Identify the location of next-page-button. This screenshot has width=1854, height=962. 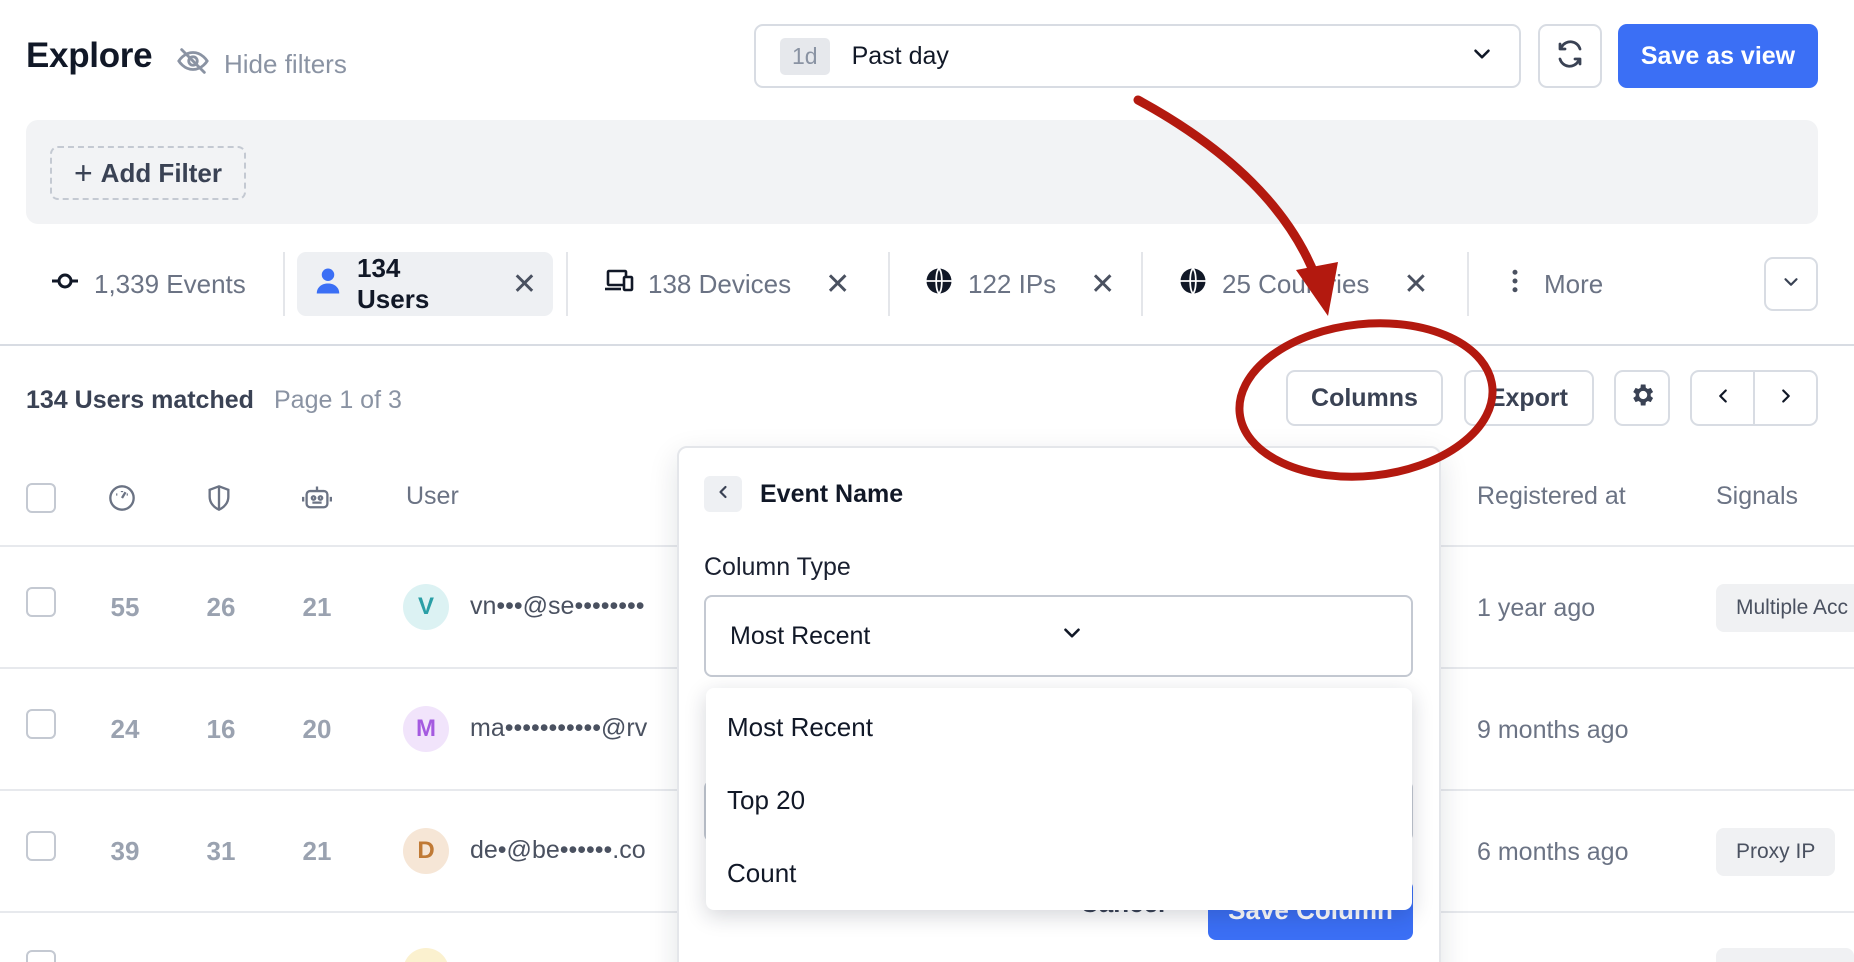
(1784, 398).